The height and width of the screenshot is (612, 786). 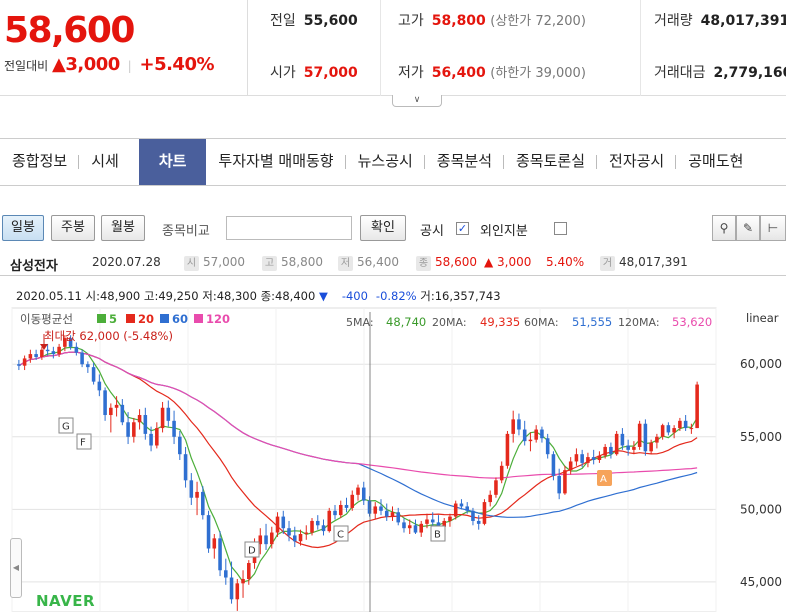 What do you see at coordinates (438, 533) in the screenshot?
I see `marker-b: B` at bounding box center [438, 533].